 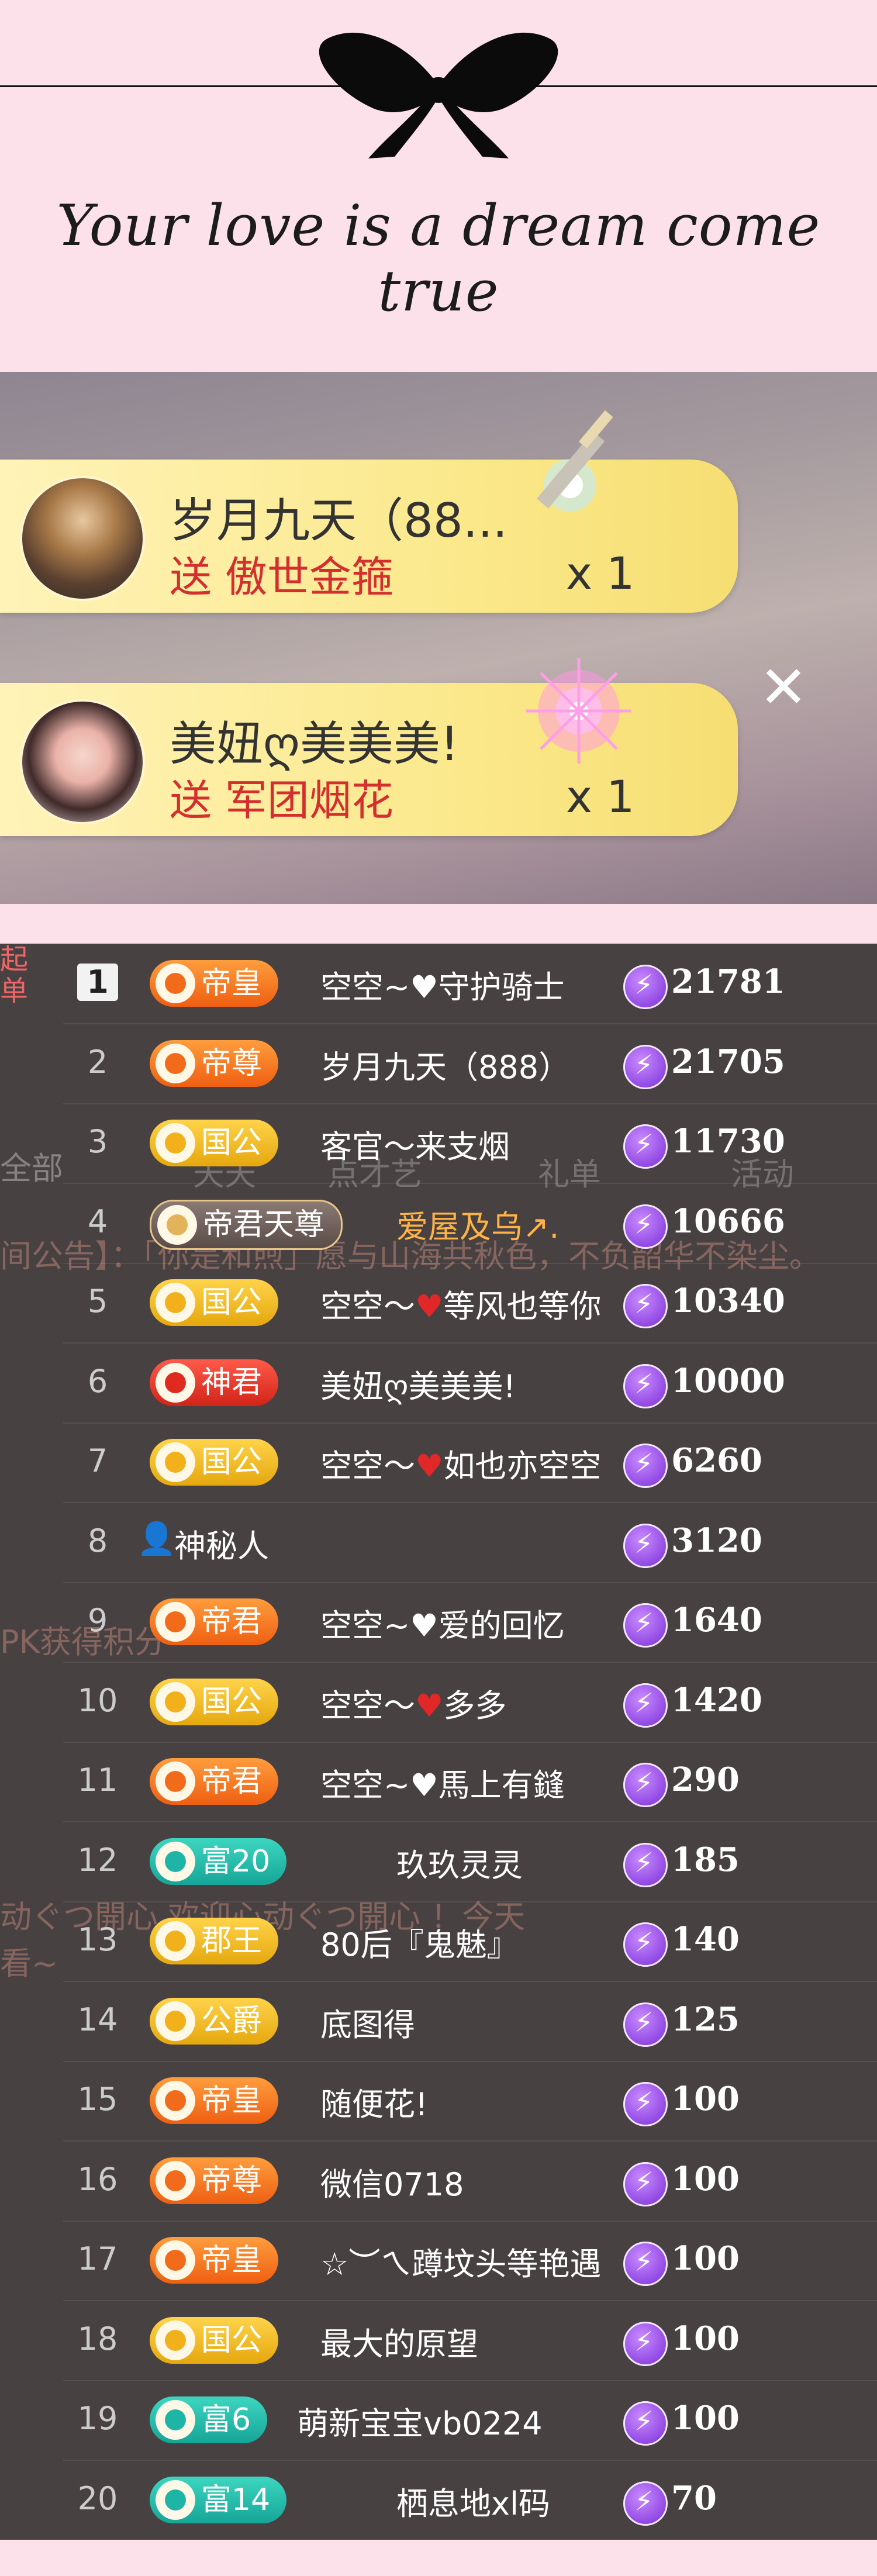 I want to click on rank-row: 1 帝皇 空空~♥守护骑士 21781, so click(x=470, y=984).